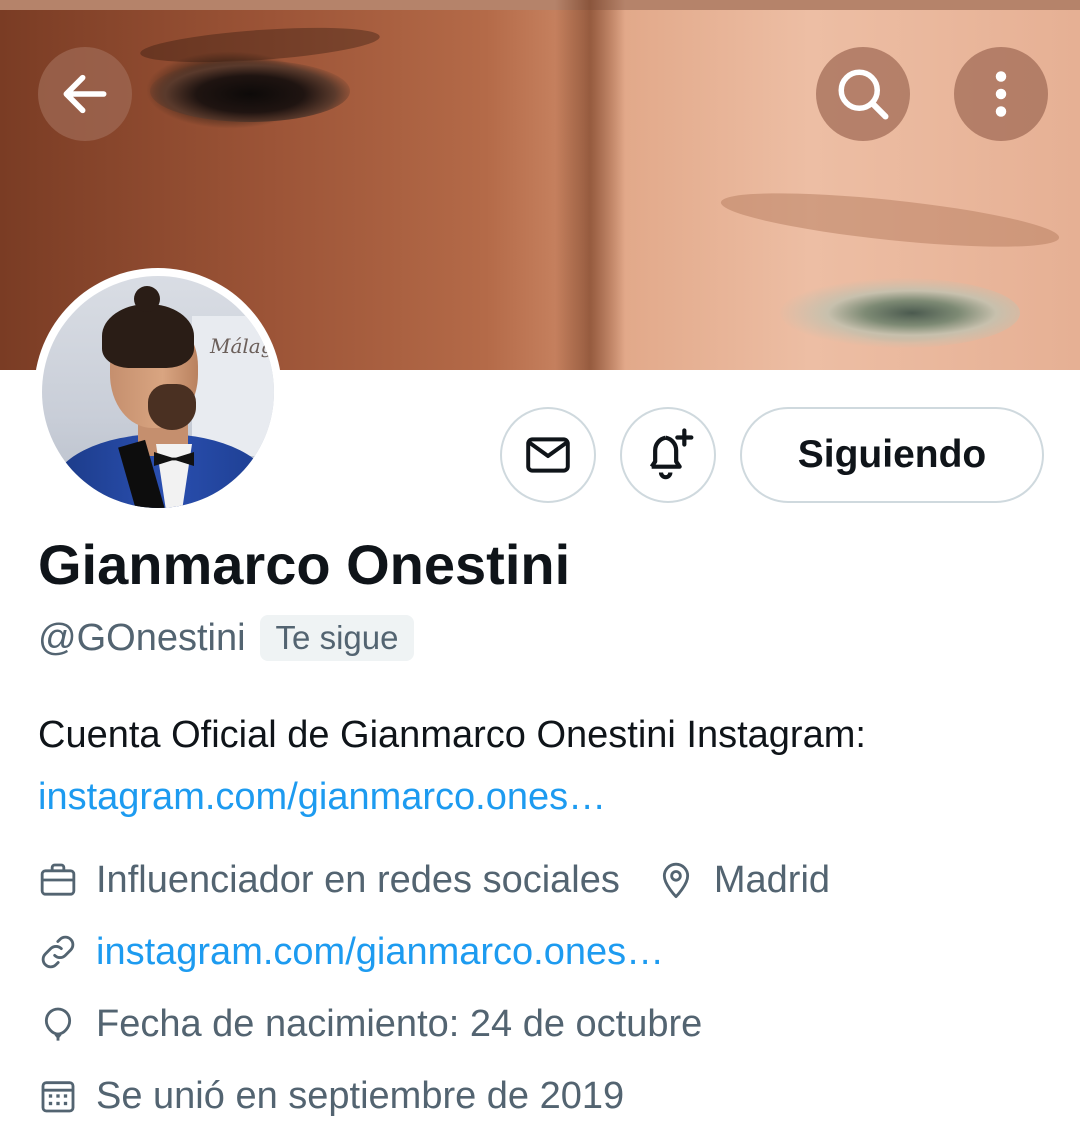 This screenshot has width=1080, height=1142. What do you see at coordinates (337, 638) in the screenshot?
I see `follows-you-badge: Te sigue` at bounding box center [337, 638].